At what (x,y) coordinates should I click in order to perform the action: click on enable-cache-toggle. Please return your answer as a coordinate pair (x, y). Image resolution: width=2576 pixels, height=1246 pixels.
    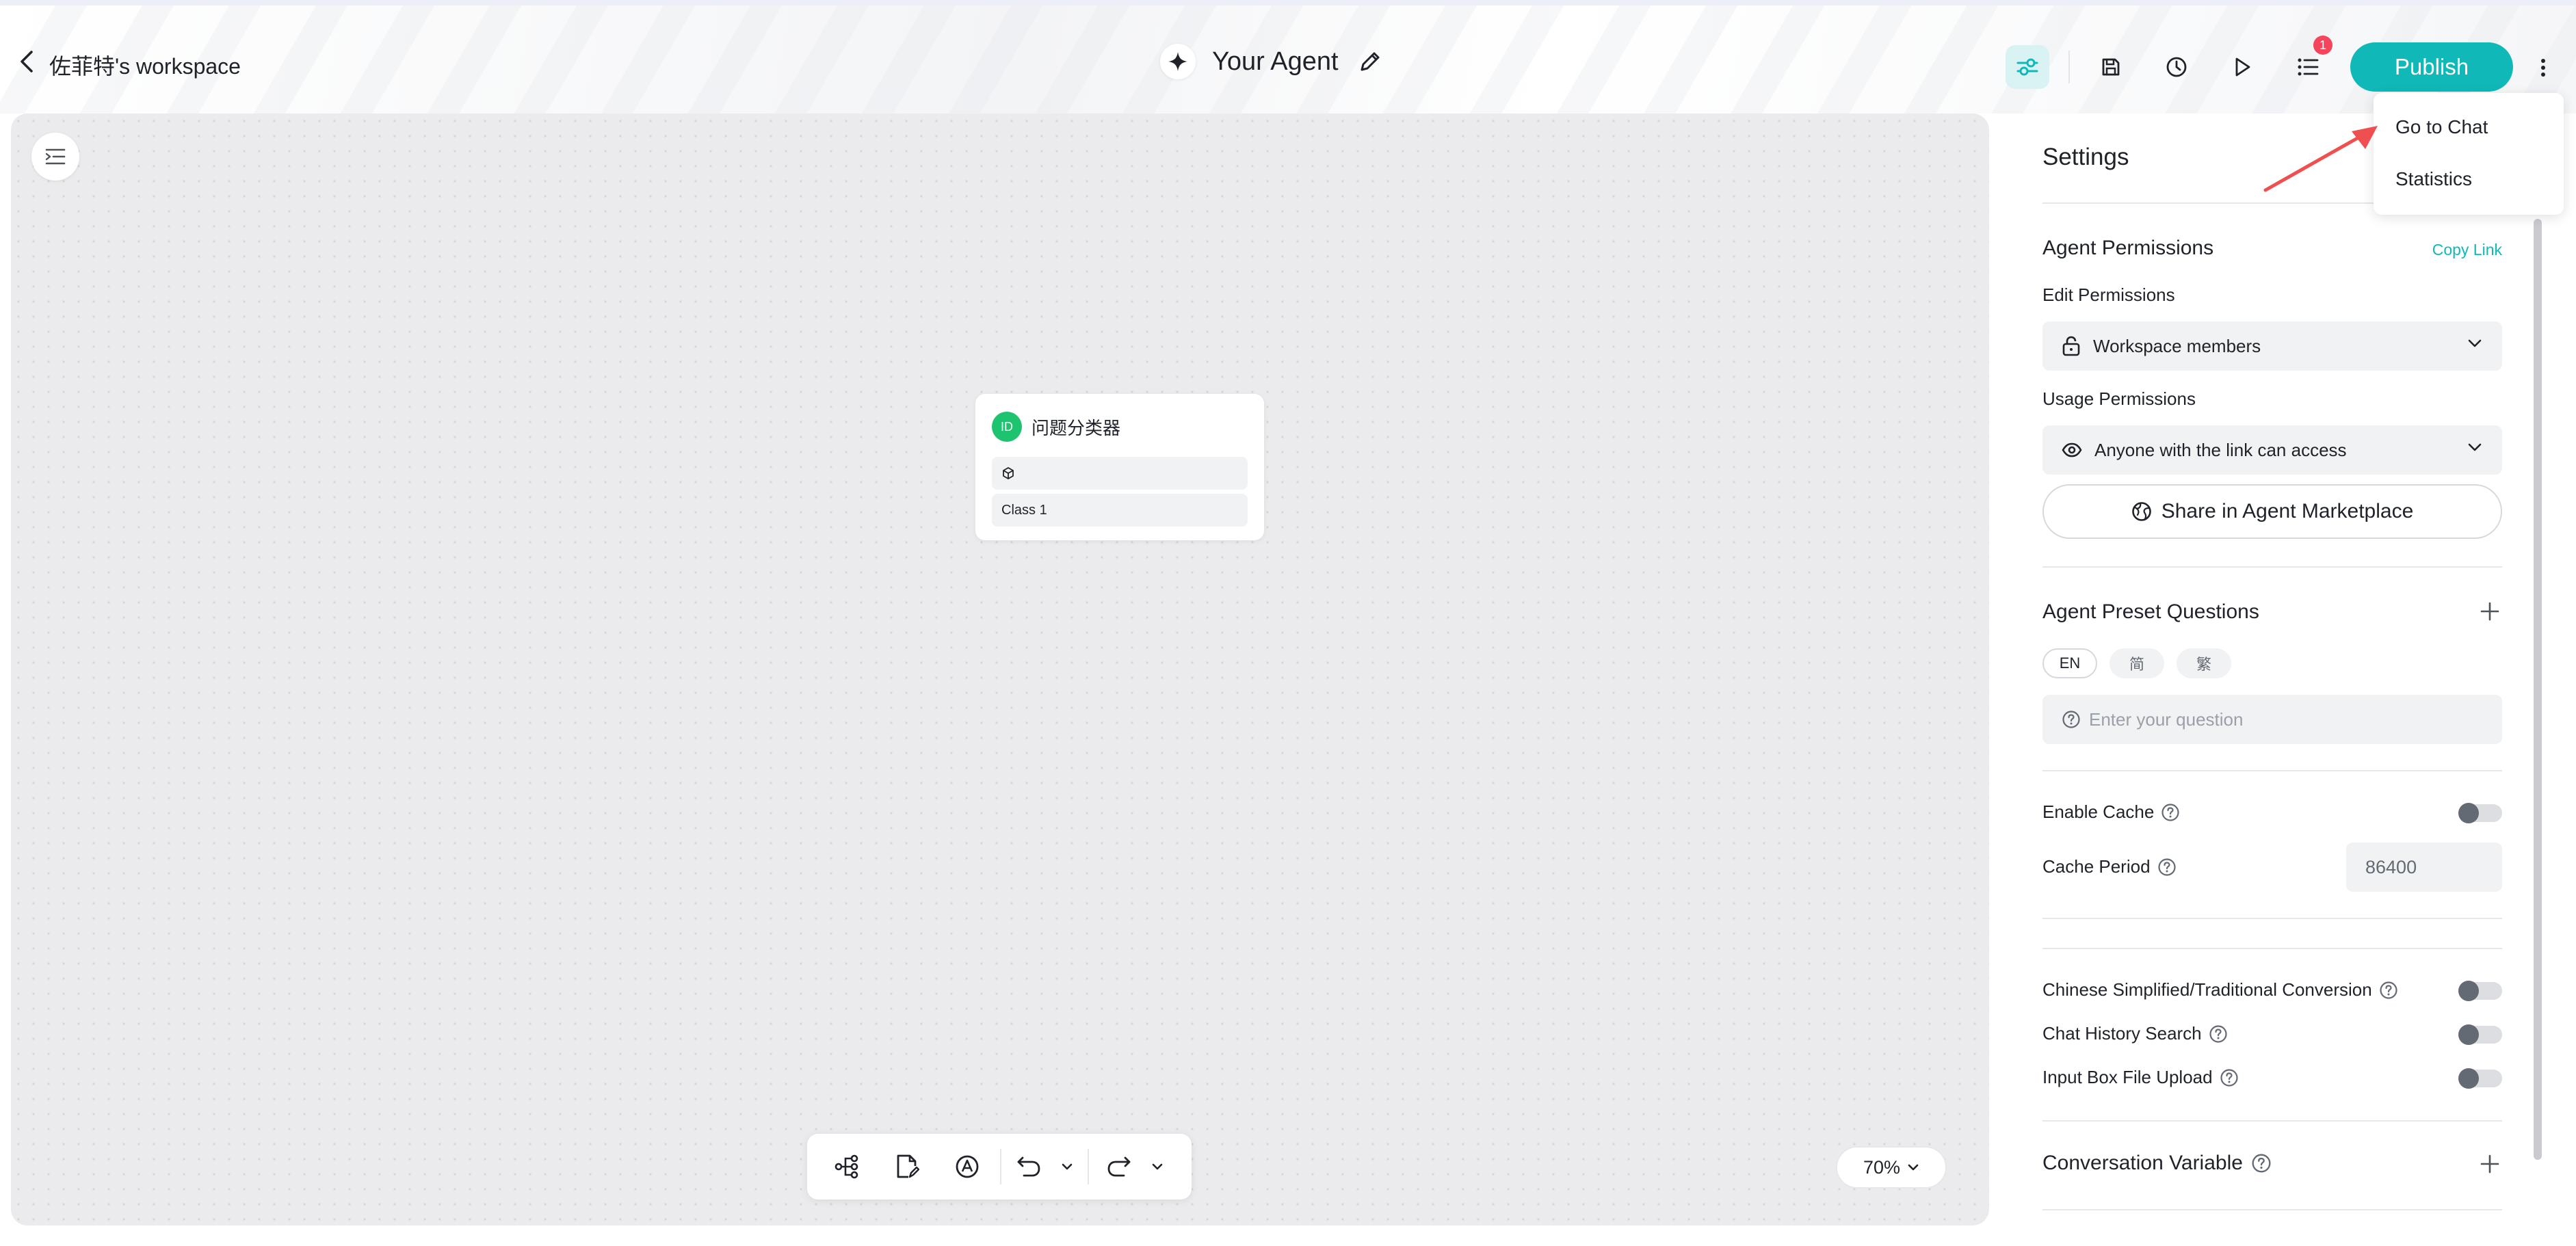
    Looking at the image, I should click on (2480, 813).